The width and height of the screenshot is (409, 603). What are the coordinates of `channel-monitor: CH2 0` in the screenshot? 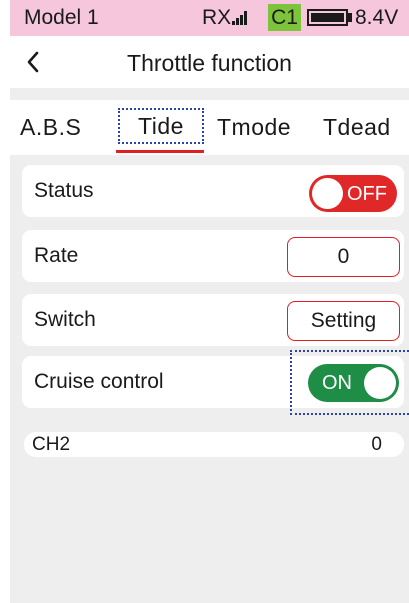 It's located at (214, 444).